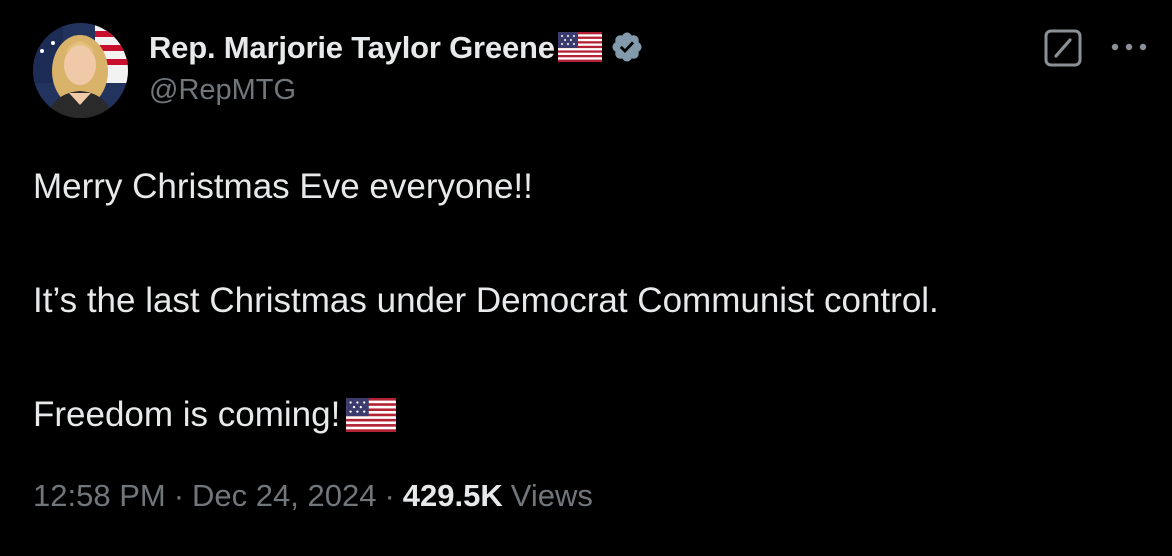 This screenshot has height=556, width=1172. I want to click on more-options-icon, so click(1129, 47).